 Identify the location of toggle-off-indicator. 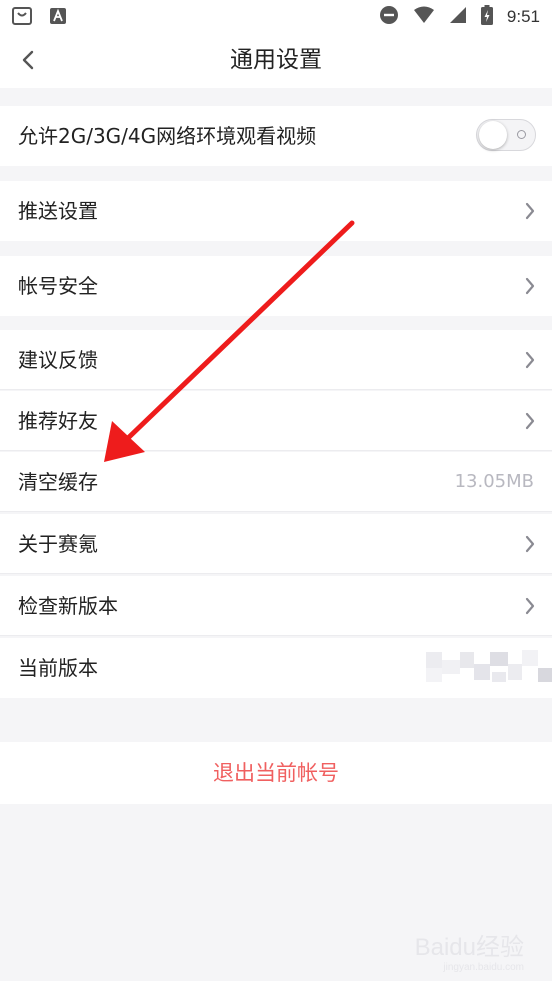
(521, 134).